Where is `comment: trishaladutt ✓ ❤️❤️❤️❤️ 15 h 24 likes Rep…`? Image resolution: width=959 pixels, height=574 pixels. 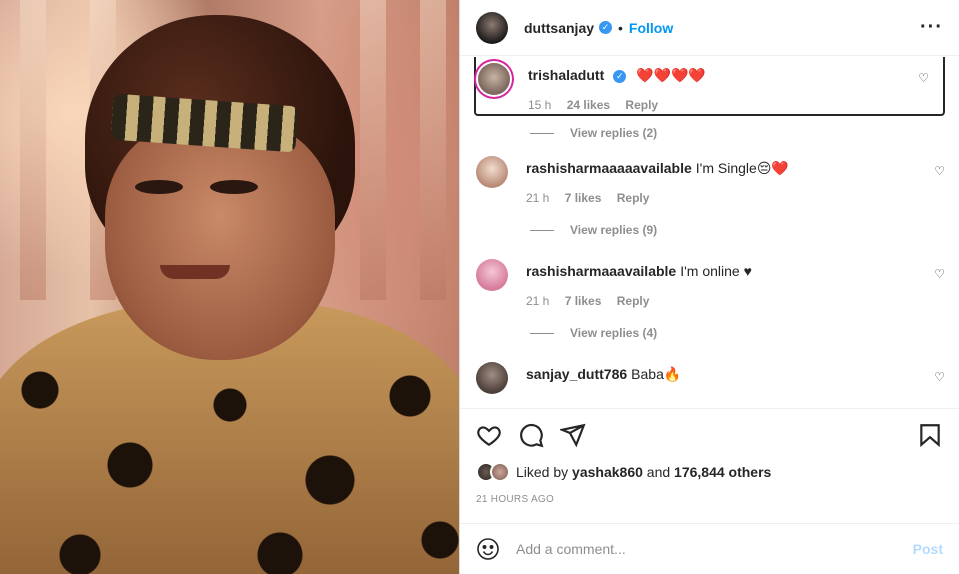 comment: trishaladutt ✓ ❤️❤️❤️❤️ 15 h 24 likes Rep… is located at coordinates (709, 84).